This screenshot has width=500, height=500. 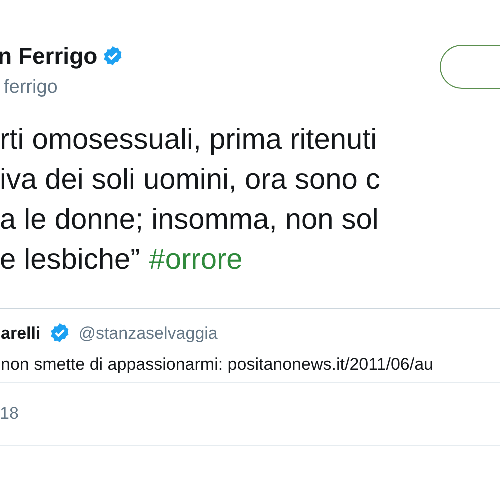 What do you see at coordinates (470, 67) in the screenshot?
I see `follow-button` at bounding box center [470, 67].